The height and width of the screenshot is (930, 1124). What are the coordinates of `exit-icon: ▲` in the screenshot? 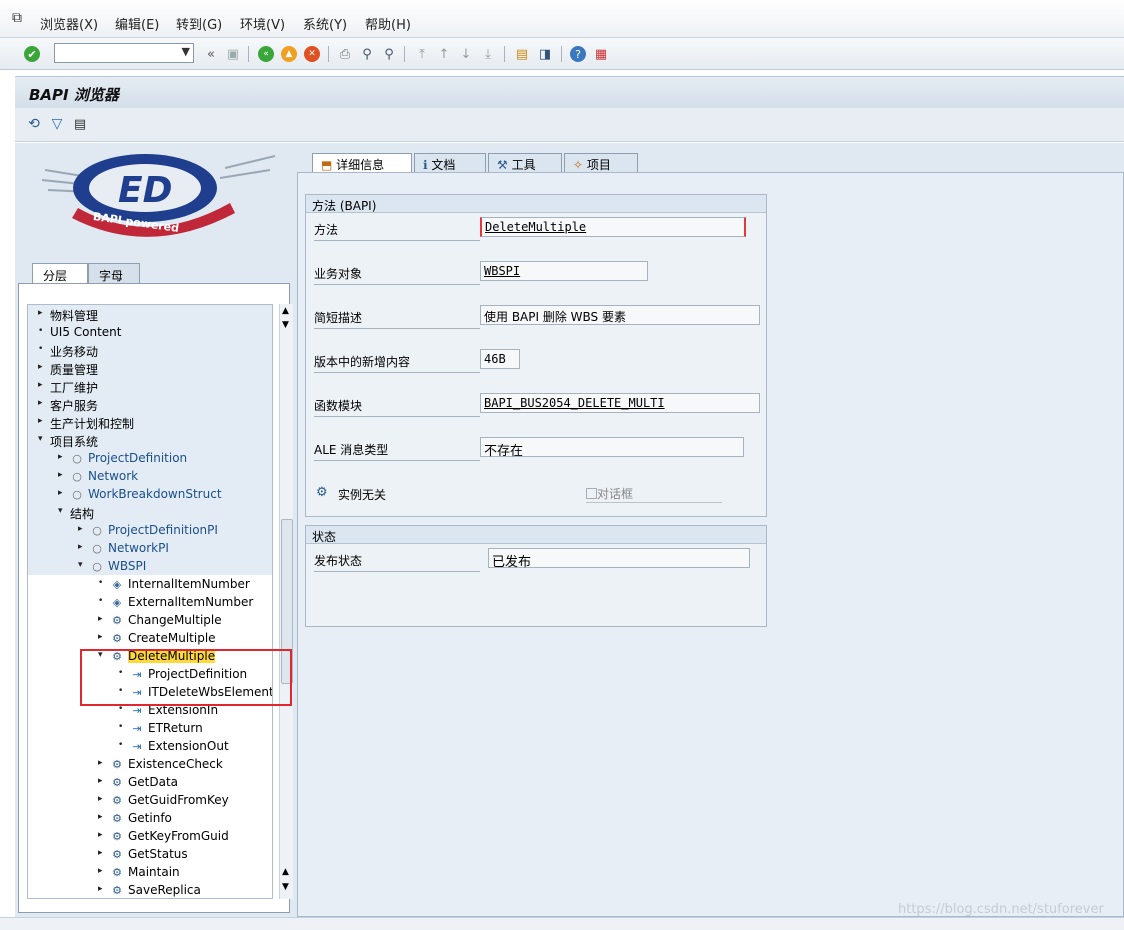 It's located at (289, 54).